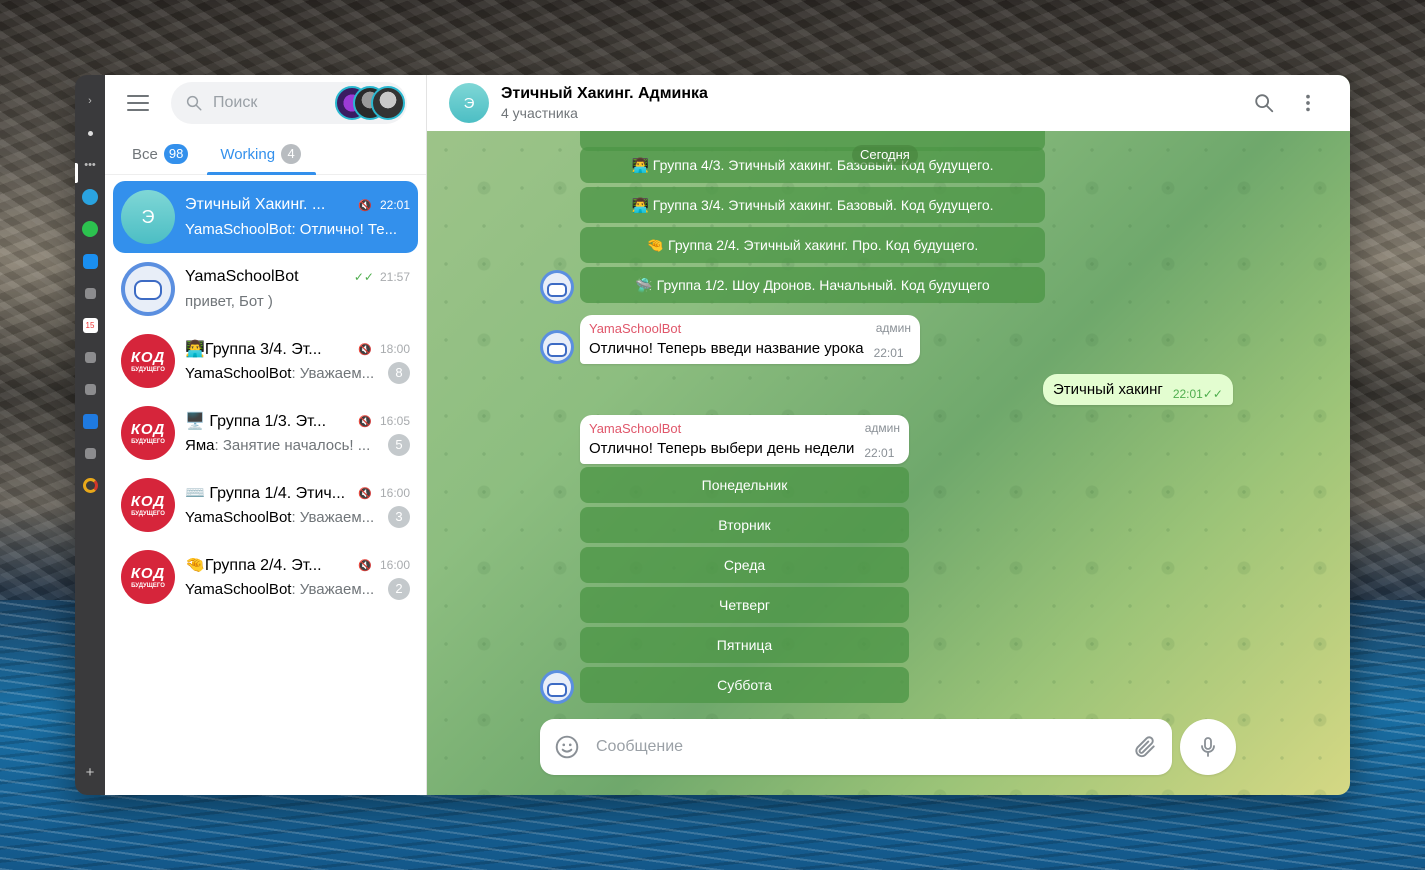 This screenshot has width=1425, height=870. I want to click on unread-count: 5, so click(399, 445).